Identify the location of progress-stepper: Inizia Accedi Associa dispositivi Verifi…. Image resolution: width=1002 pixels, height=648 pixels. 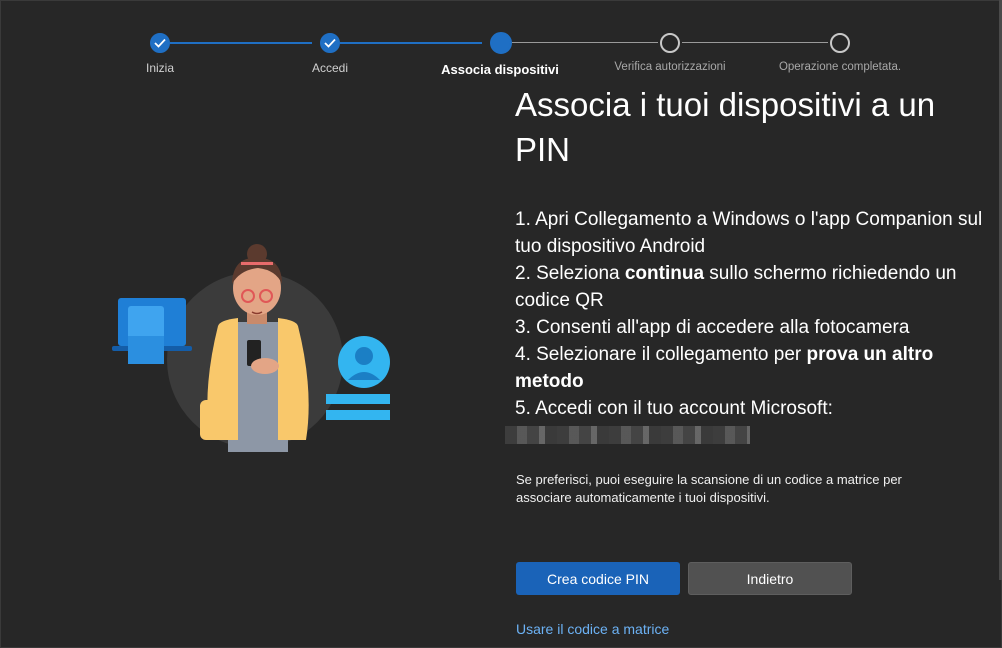
(501, 45).